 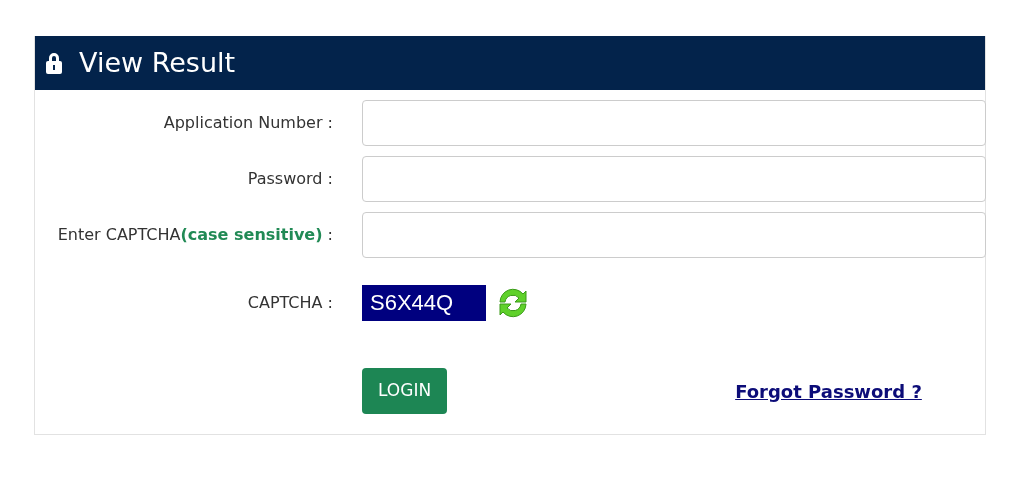 What do you see at coordinates (54, 63) in the screenshot?
I see `lock-icon` at bounding box center [54, 63].